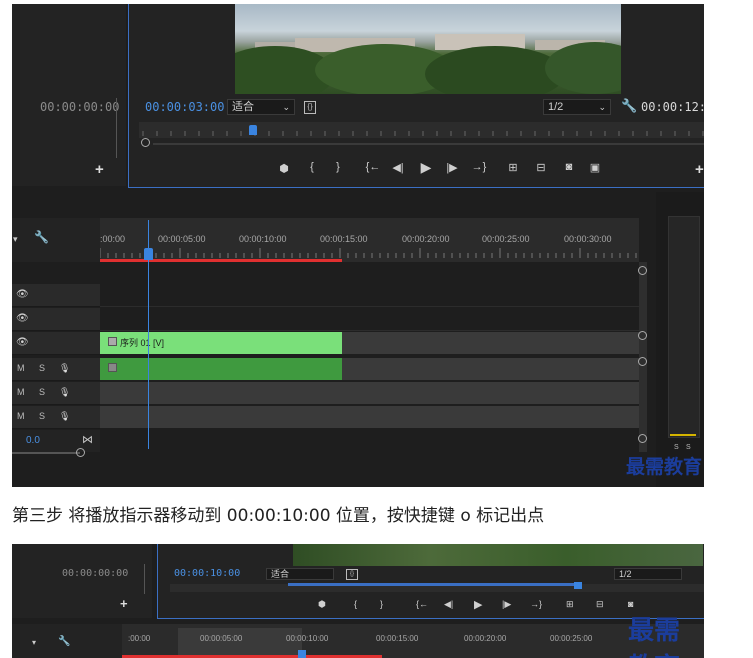 The height and width of the screenshot is (658, 753). I want to click on track-a3, so click(369, 417).